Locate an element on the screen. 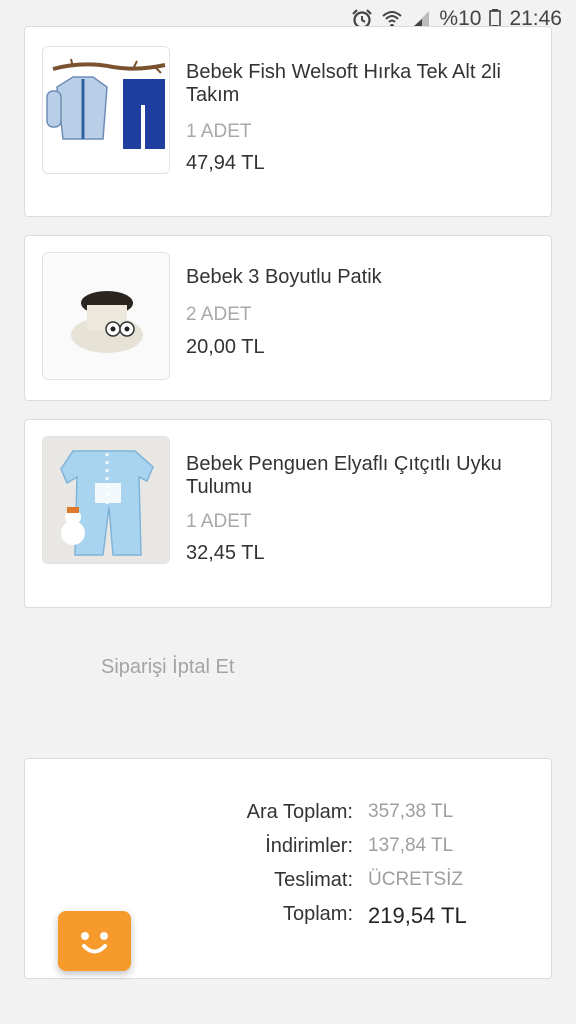 The height and width of the screenshot is (1024, 576). total-value: 219,54 TL is located at coordinates (417, 915).